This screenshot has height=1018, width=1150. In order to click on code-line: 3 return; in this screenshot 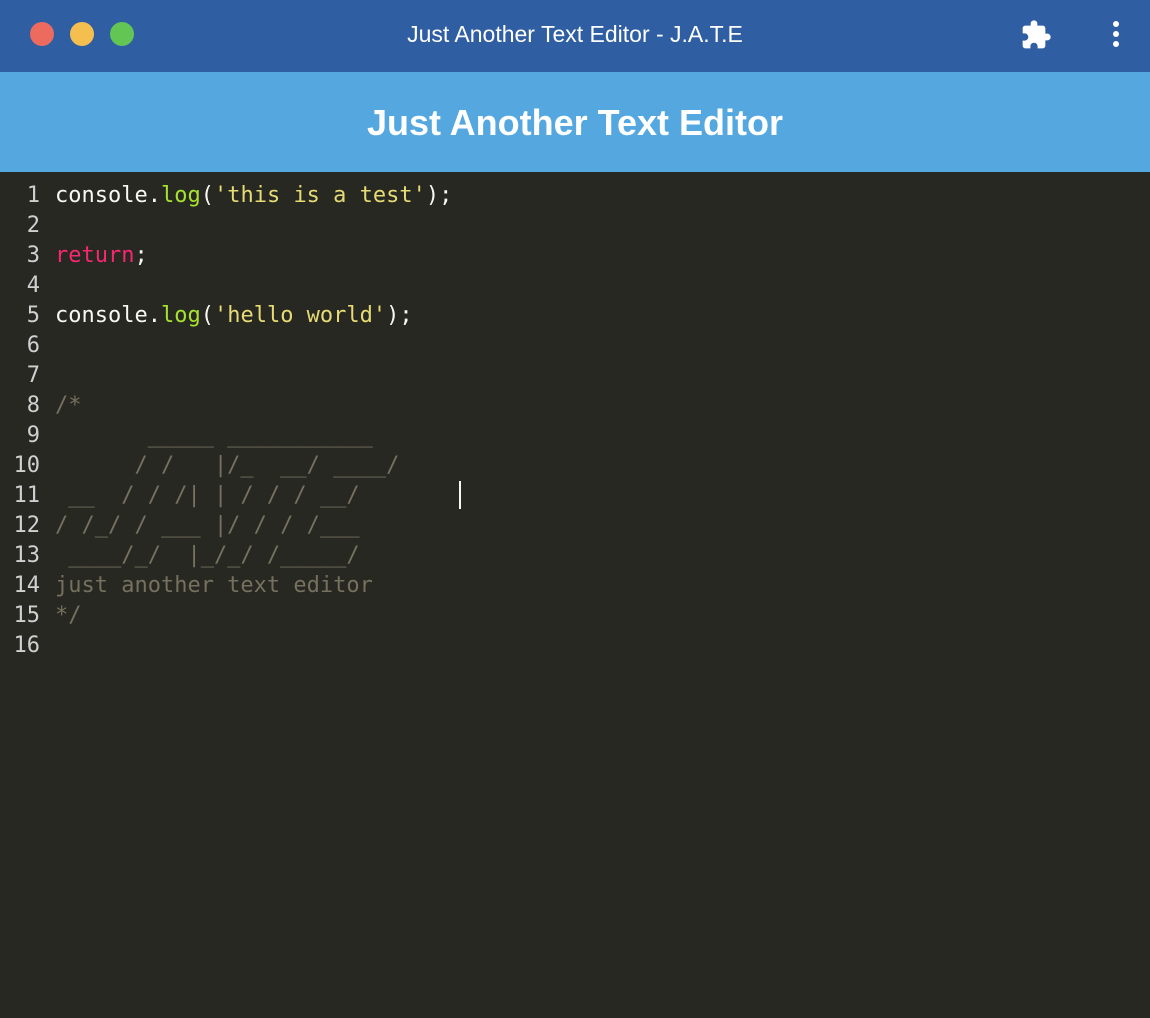, I will do `click(575, 256)`.